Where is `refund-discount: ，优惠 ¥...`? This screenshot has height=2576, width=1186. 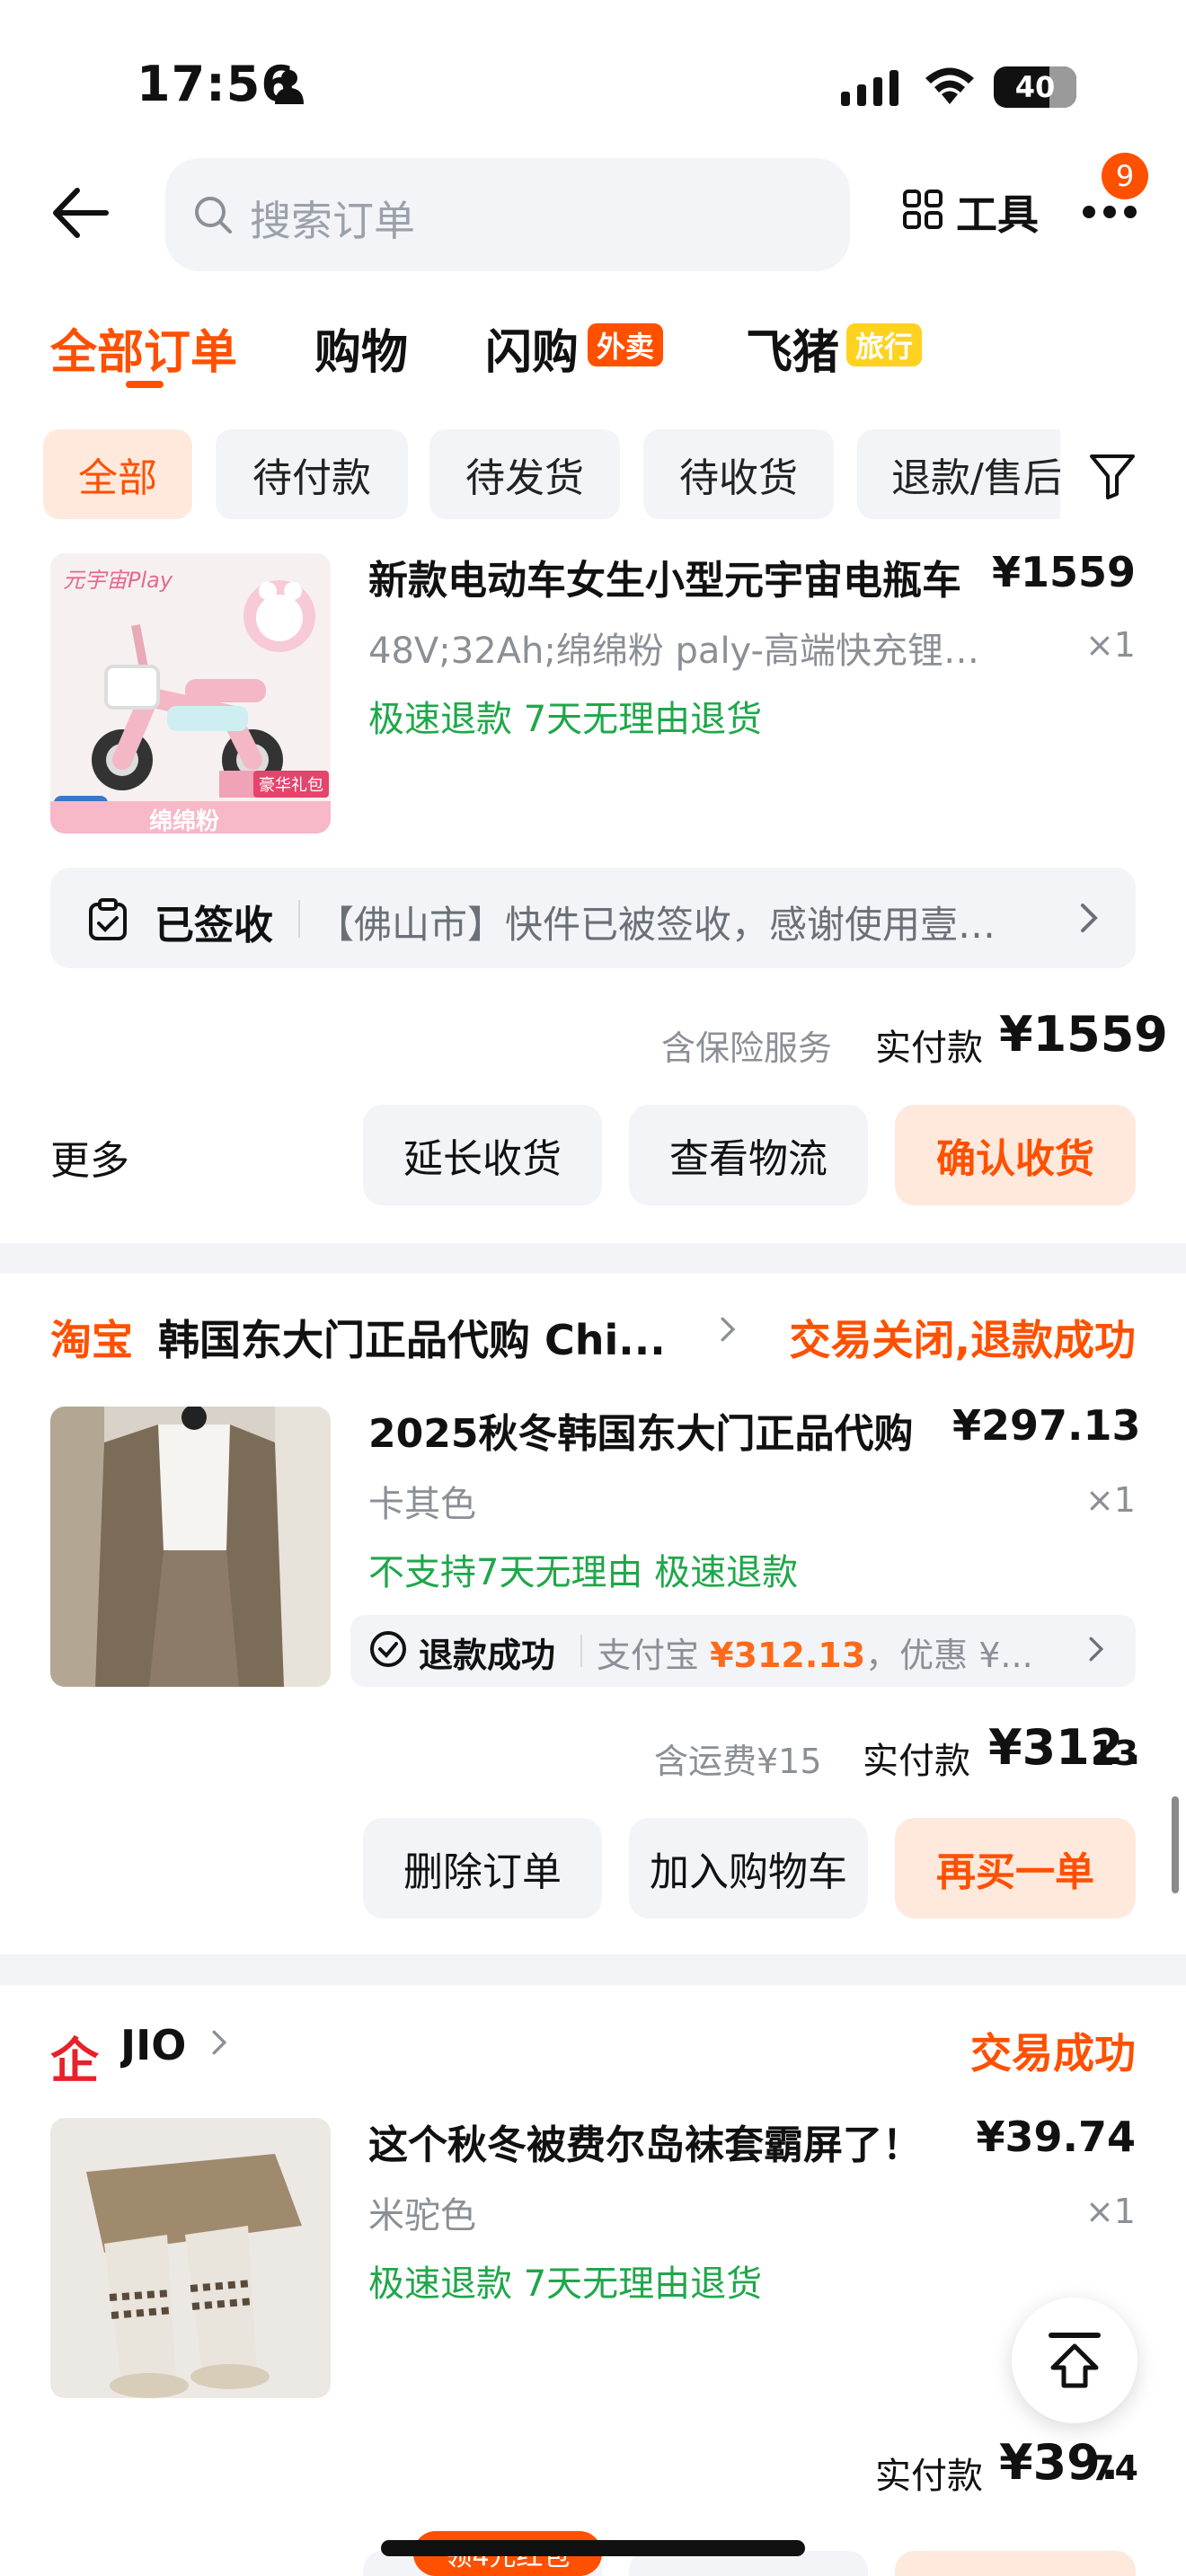 refund-discount: ，优惠 ¥... is located at coordinates (949, 1655).